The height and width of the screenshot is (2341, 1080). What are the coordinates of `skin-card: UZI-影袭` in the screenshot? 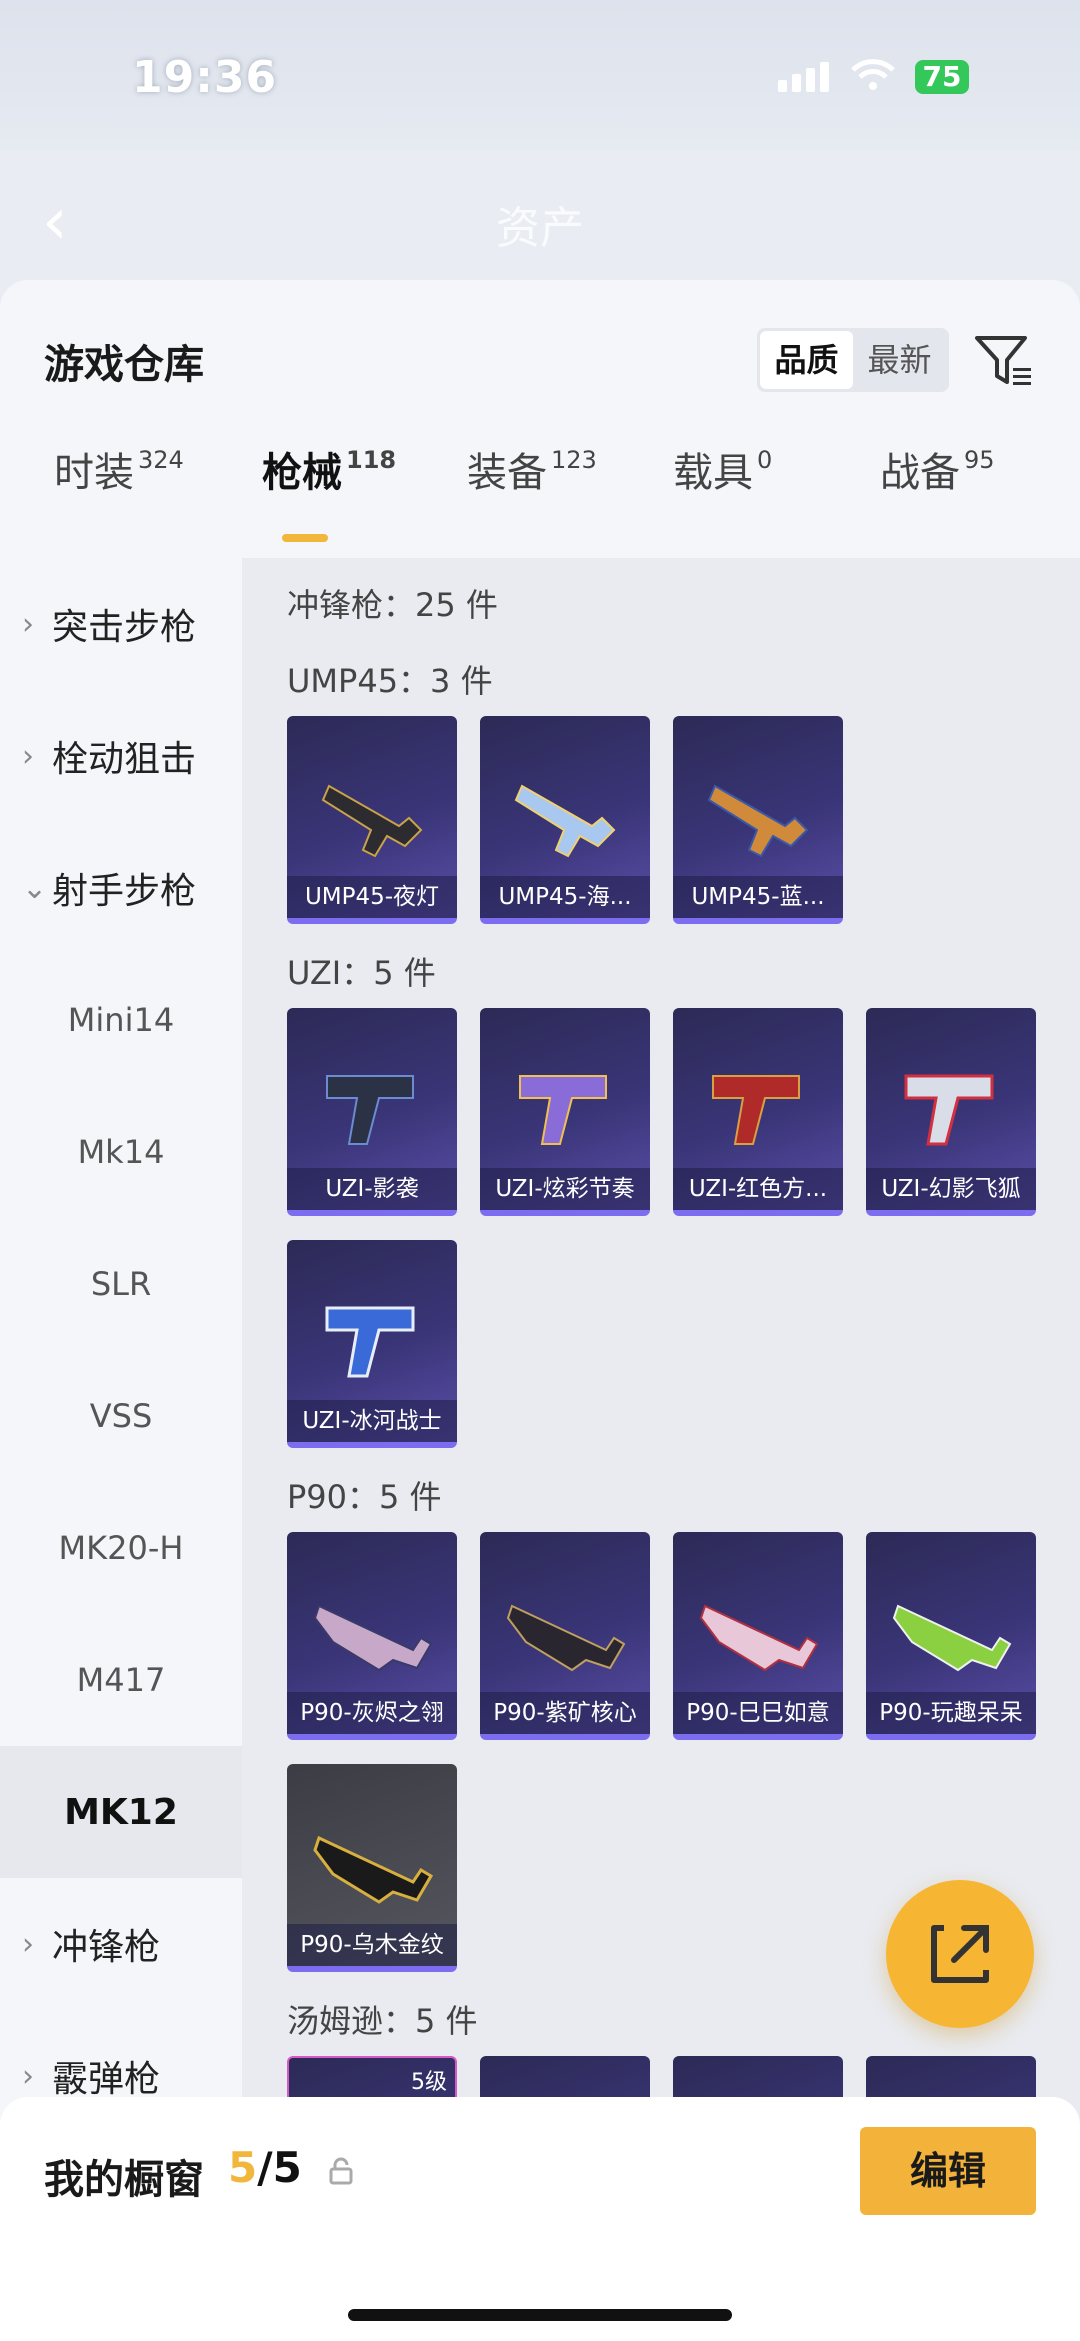 It's located at (372, 1112).